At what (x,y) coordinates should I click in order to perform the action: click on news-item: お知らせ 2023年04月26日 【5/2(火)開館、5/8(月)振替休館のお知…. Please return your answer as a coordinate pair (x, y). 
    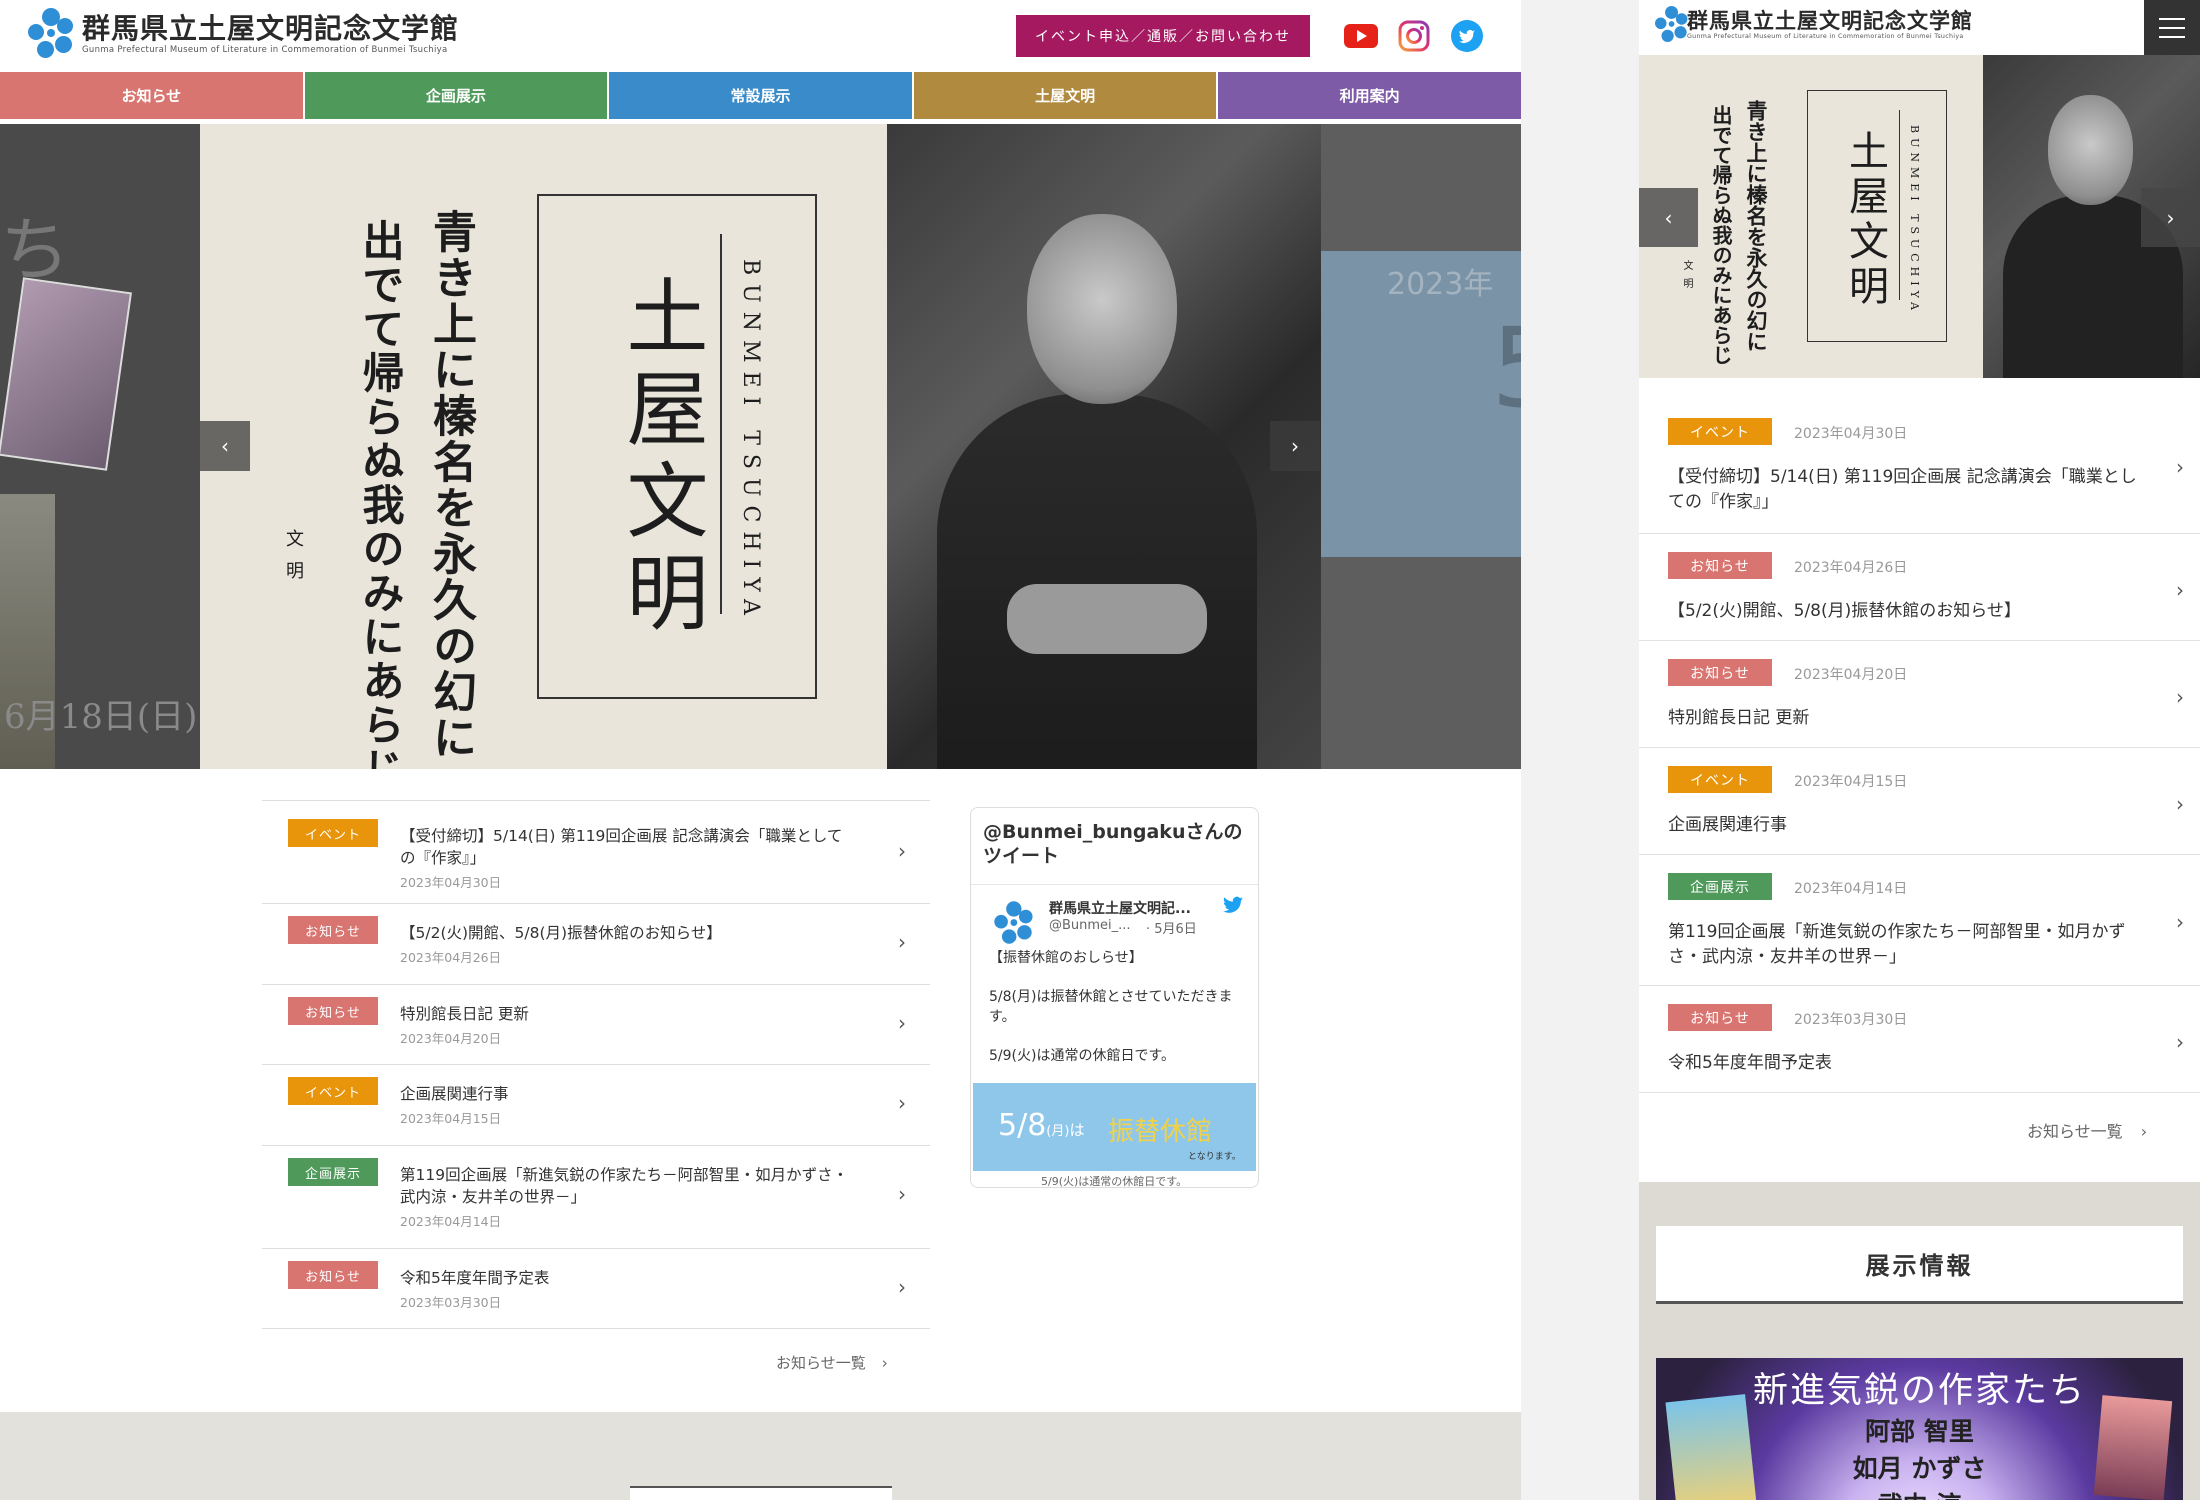
    Looking at the image, I should click on (1919, 587).